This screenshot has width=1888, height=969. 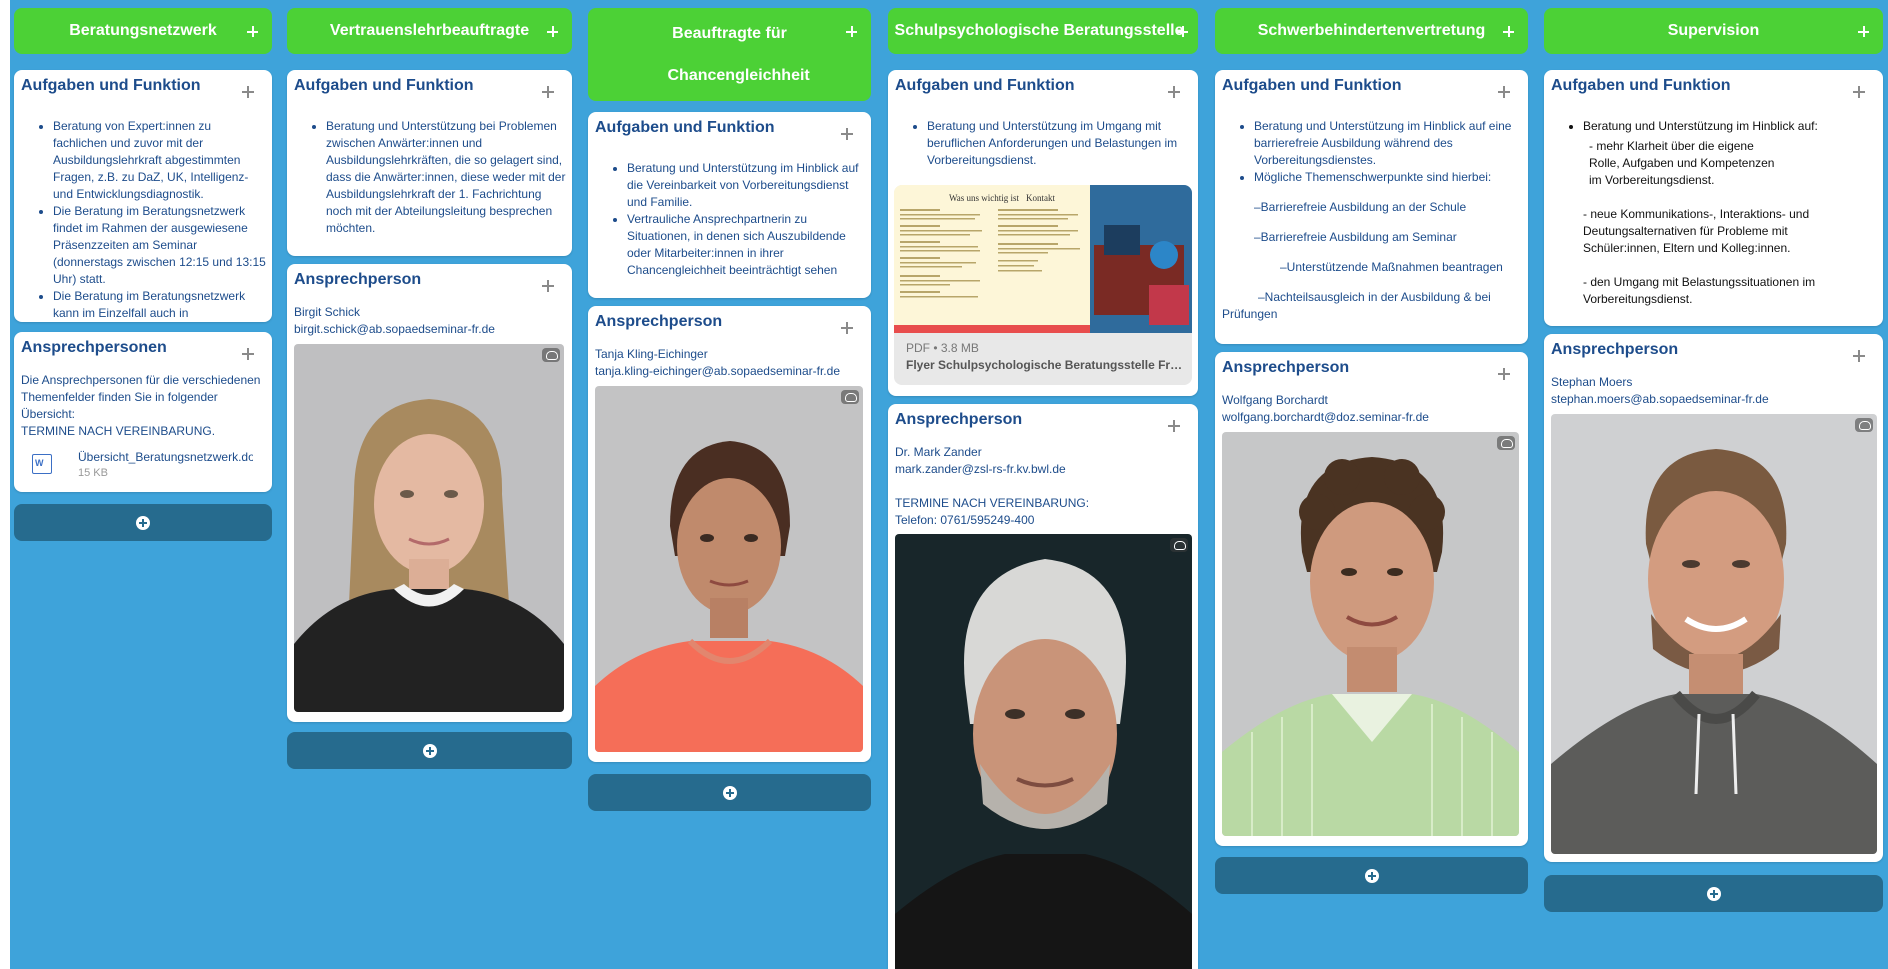 I want to click on contact-email: mark.zander@zsl-rs-fr.kv.bwl.de, so click(x=1043, y=469).